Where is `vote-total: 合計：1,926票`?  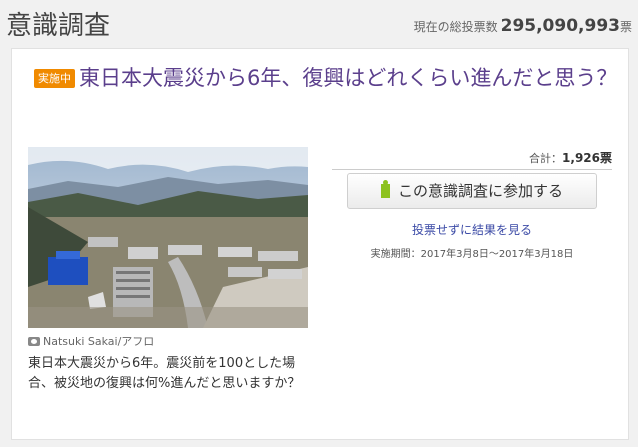 vote-total: 合計：1,926票 is located at coordinates (472, 159).